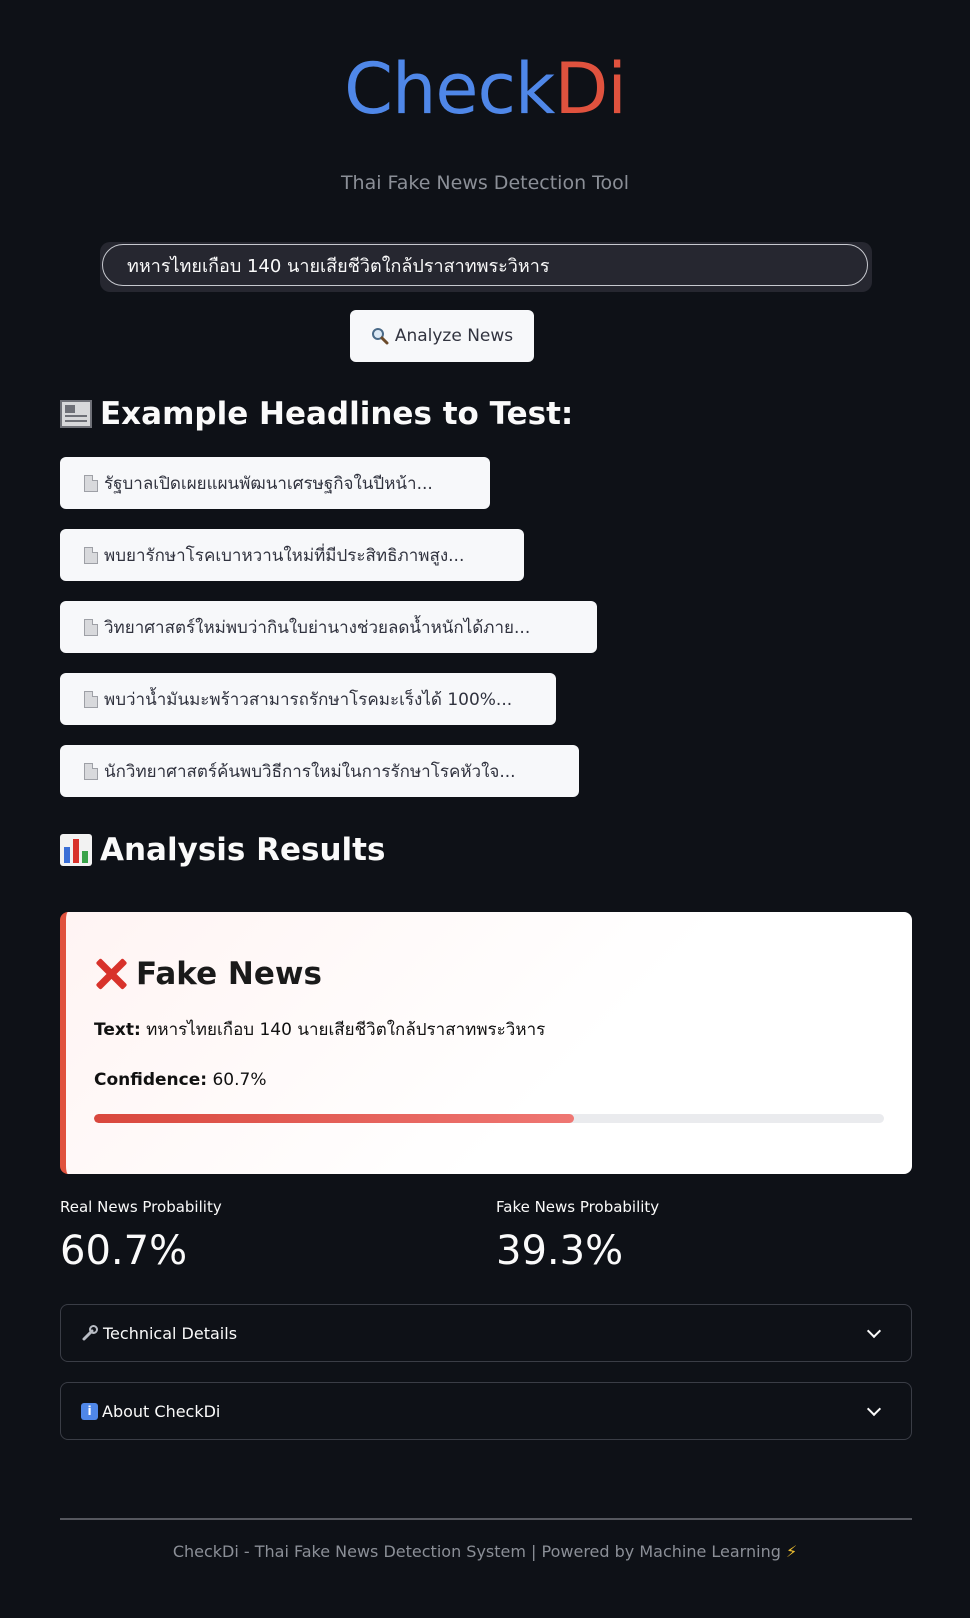 This screenshot has width=970, height=1618. I want to click on confidence-value: 60.7%, so click(239, 1080).